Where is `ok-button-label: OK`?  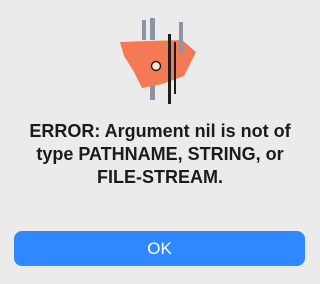
ok-button-label: OK is located at coordinates (159, 248).